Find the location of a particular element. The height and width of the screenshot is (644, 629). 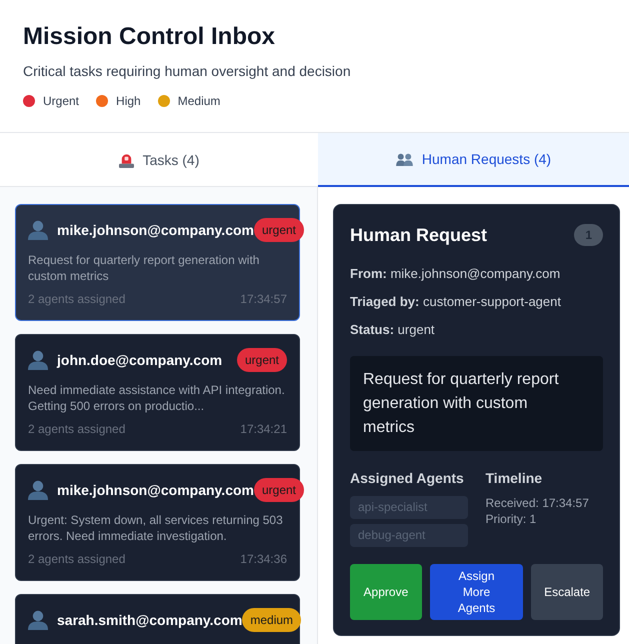

page-subtitle: Critical tasks requiring human oversight and decision is located at coordinates (187, 71).